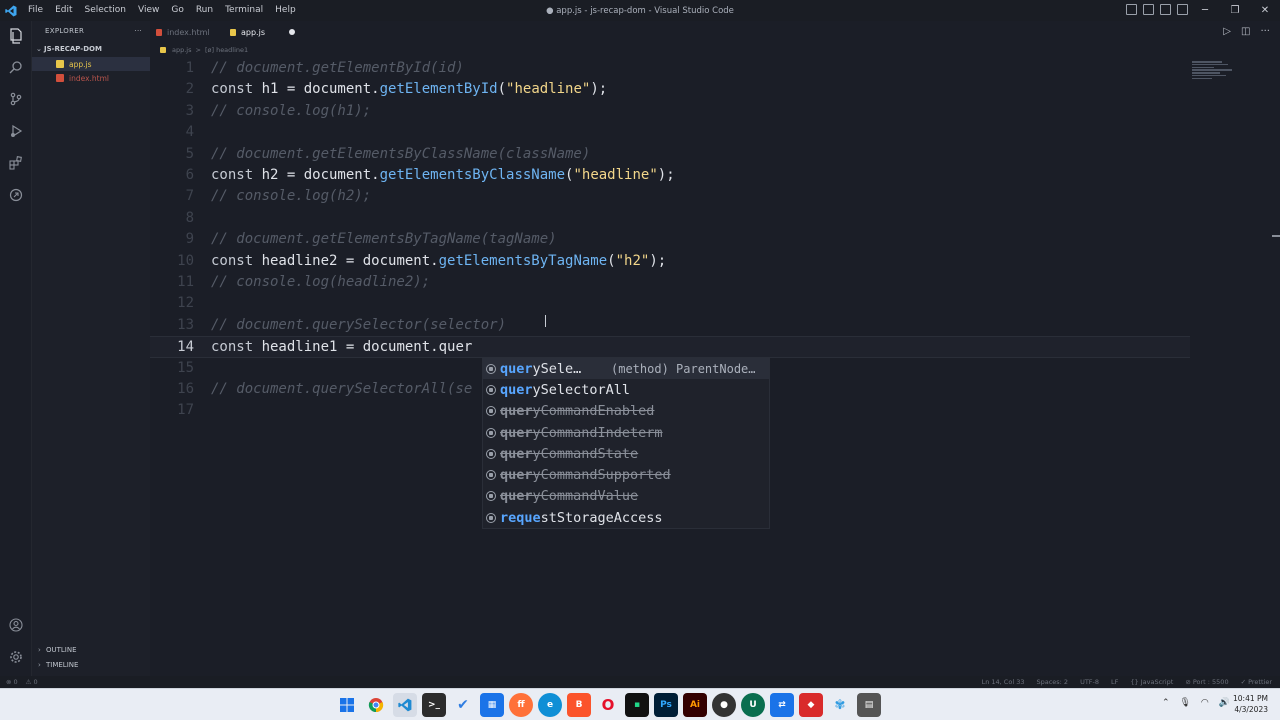 Image resolution: width=1280 pixels, height=720 pixels. Describe the element at coordinates (35, 10) in the screenshot. I see `menu-item-file: File` at that location.